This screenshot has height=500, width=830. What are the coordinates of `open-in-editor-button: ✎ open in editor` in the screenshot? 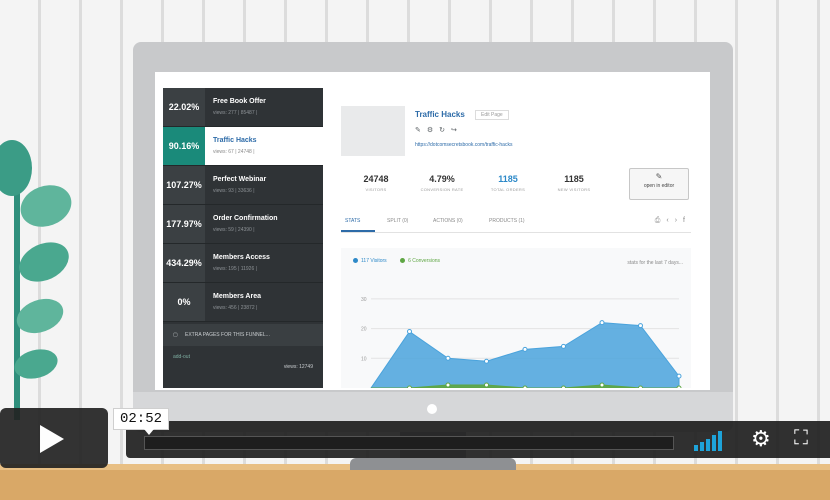 It's located at (659, 184).